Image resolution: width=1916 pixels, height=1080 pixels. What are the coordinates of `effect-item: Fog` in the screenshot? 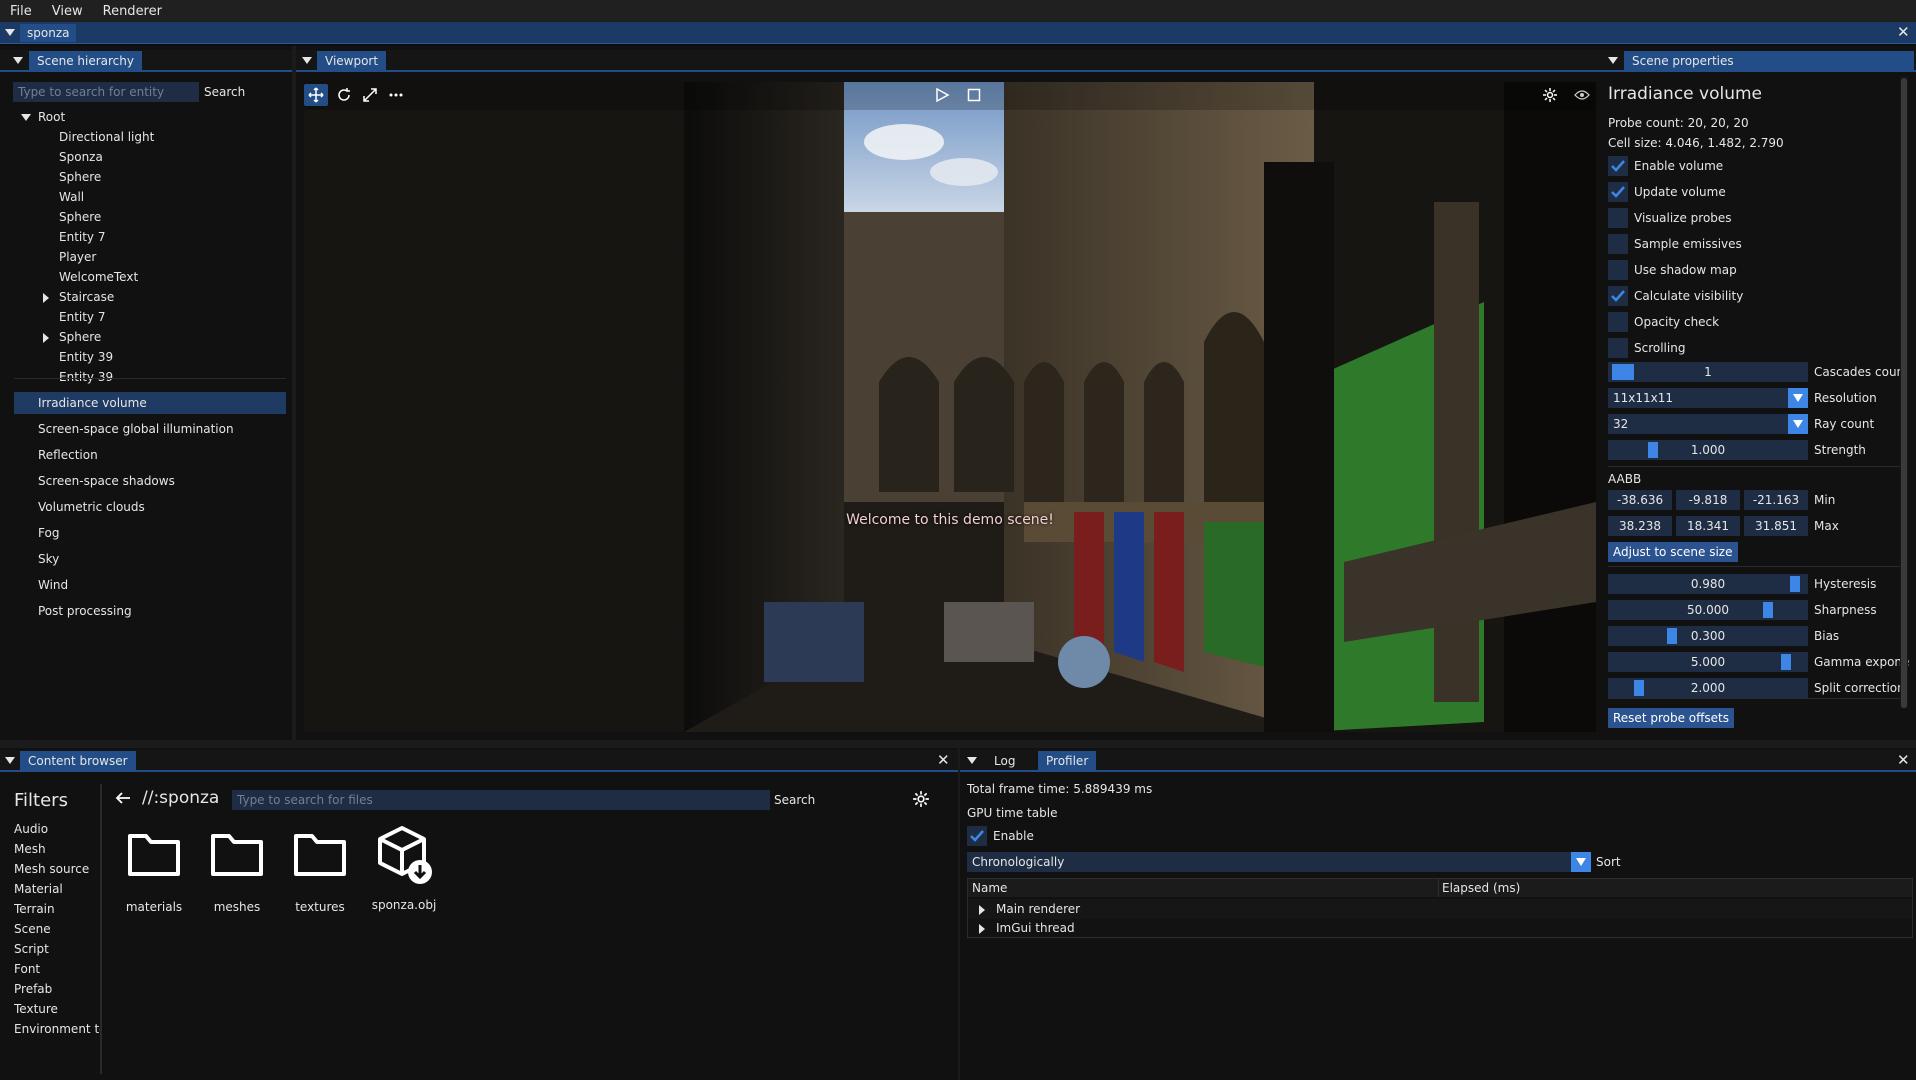 It's located at (150, 533).